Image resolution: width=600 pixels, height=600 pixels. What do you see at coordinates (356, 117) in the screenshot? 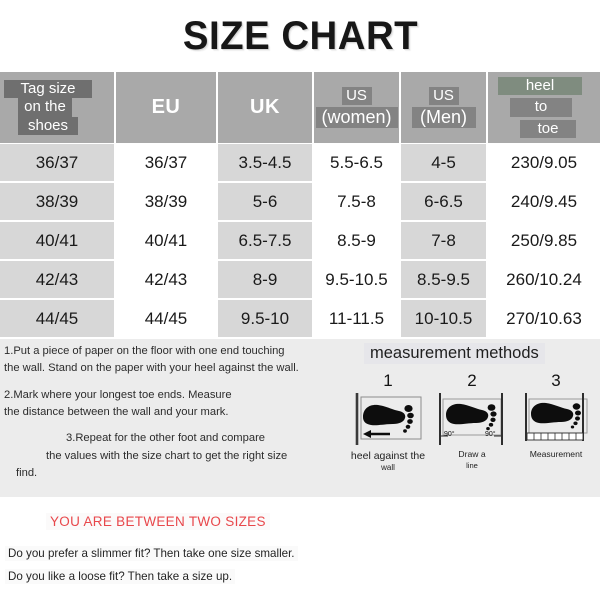
I see `header-us-women-line2: (women)` at bounding box center [356, 117].